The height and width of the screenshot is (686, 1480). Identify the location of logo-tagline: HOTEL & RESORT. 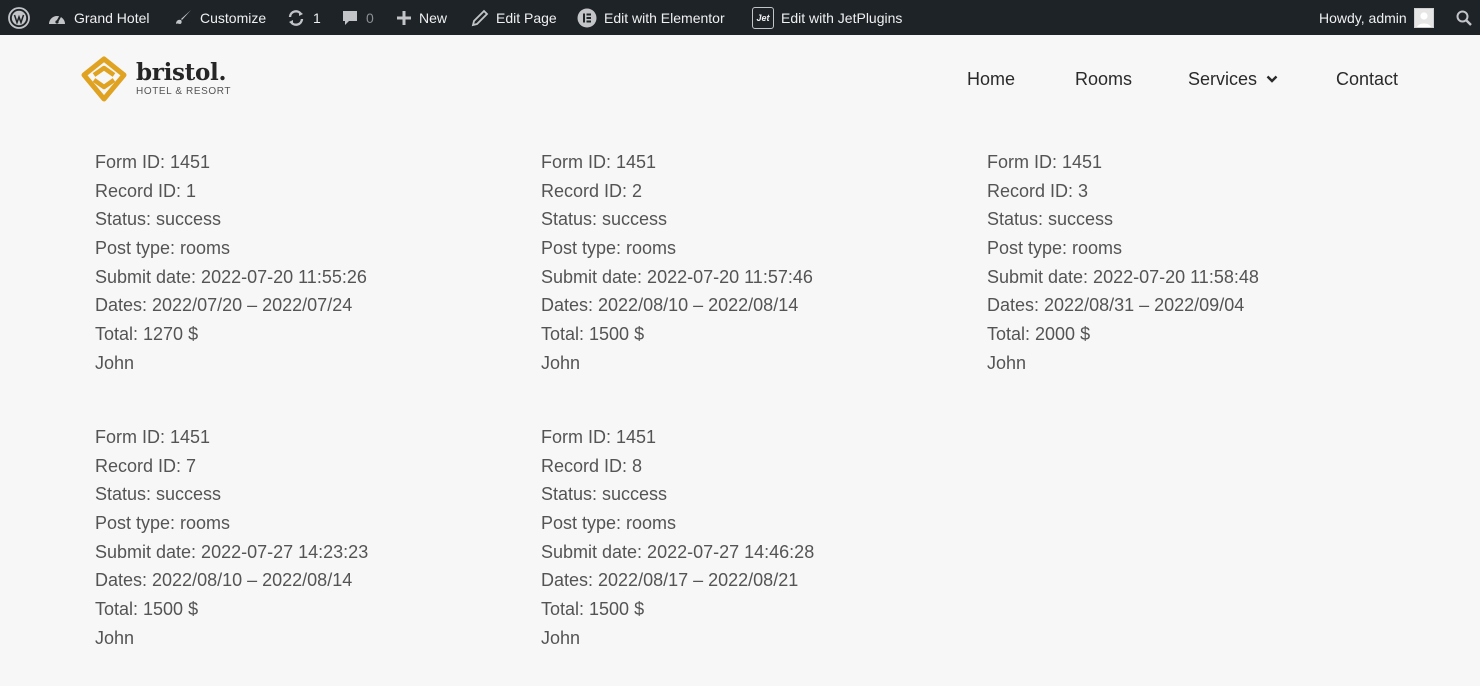
(184, 91).